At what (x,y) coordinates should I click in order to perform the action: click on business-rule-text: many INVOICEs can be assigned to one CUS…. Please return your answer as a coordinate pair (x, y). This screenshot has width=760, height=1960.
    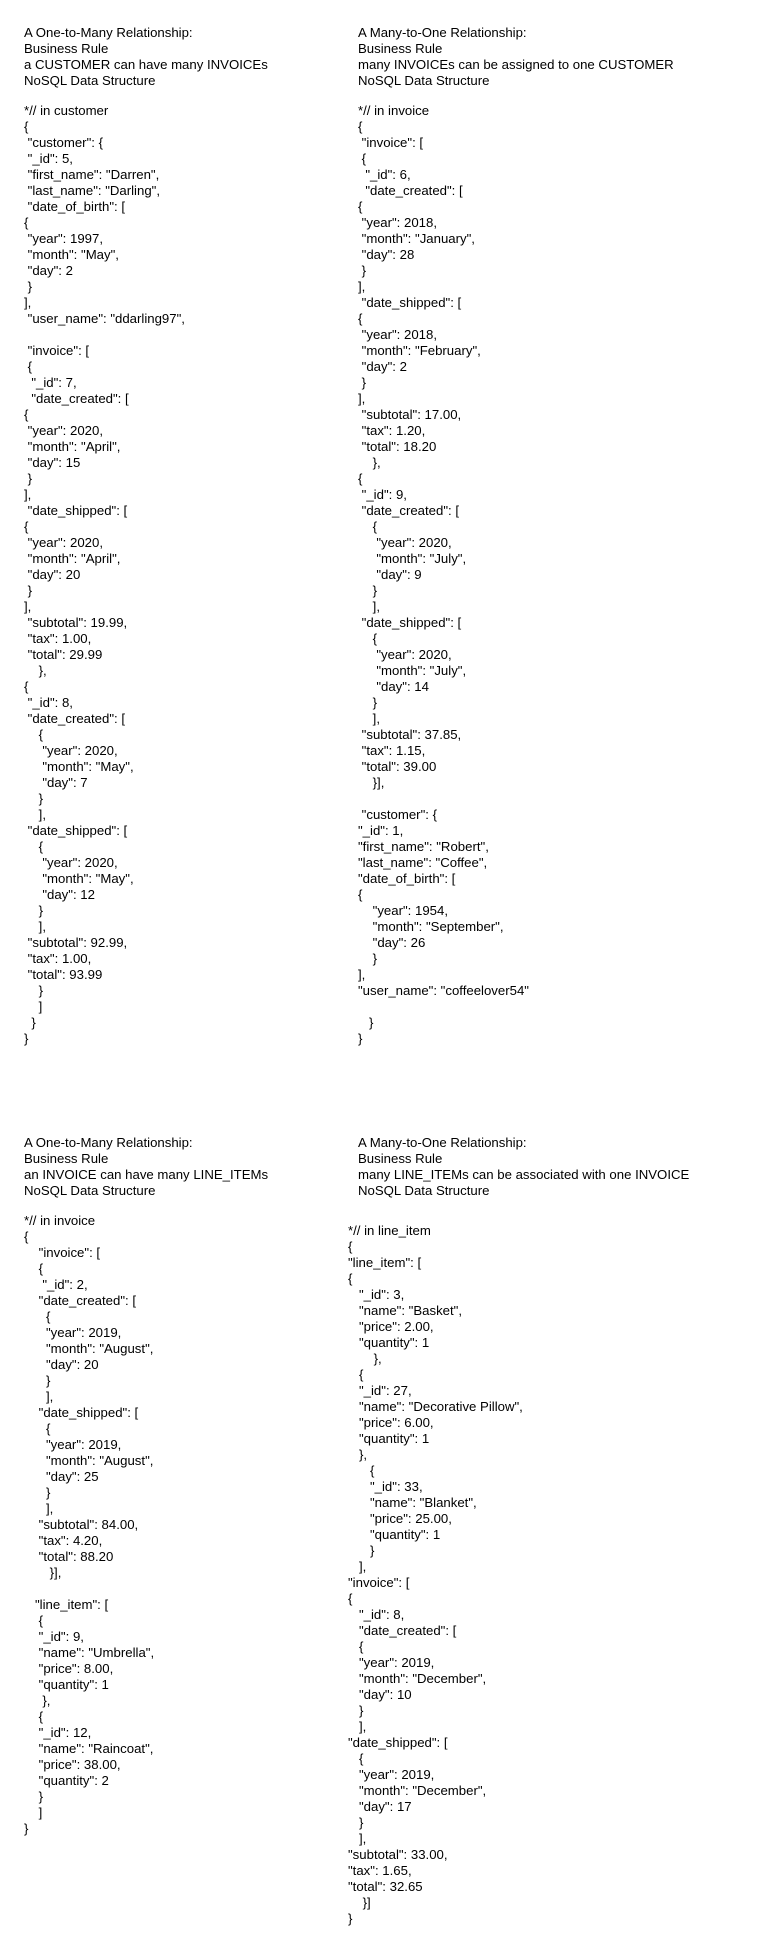
    Looking at the image, I should click on (516, 64).